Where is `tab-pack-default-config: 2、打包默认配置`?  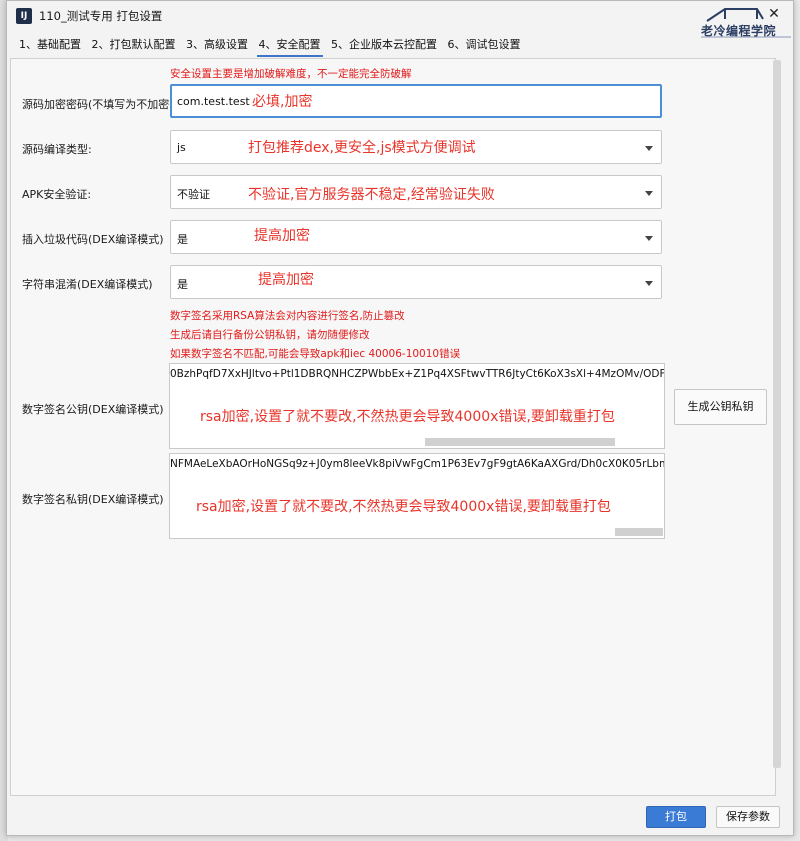 tab-pack-default-config: 2、打包默认配置 is located at coordinates (134, 44).